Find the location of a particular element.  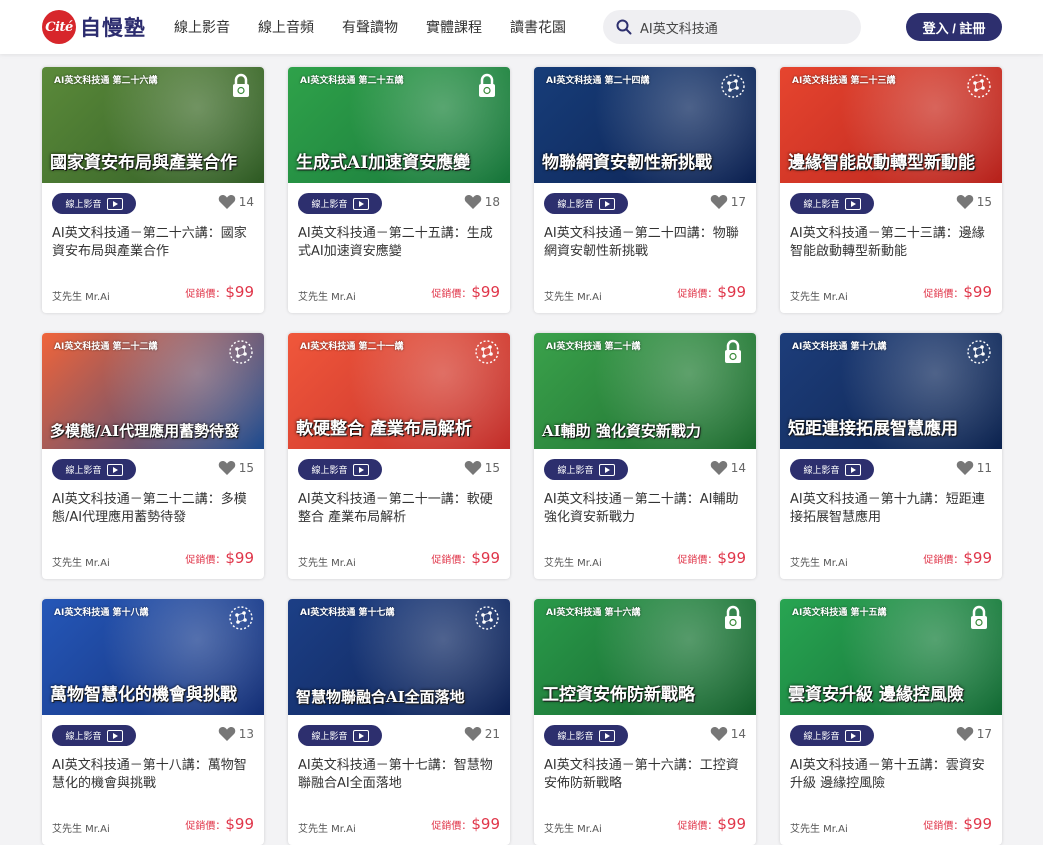

course-thumbnail: AI英文科技通 第十七講 智慧物聯融合AI全面落地 is located at coordinates (399, 657).